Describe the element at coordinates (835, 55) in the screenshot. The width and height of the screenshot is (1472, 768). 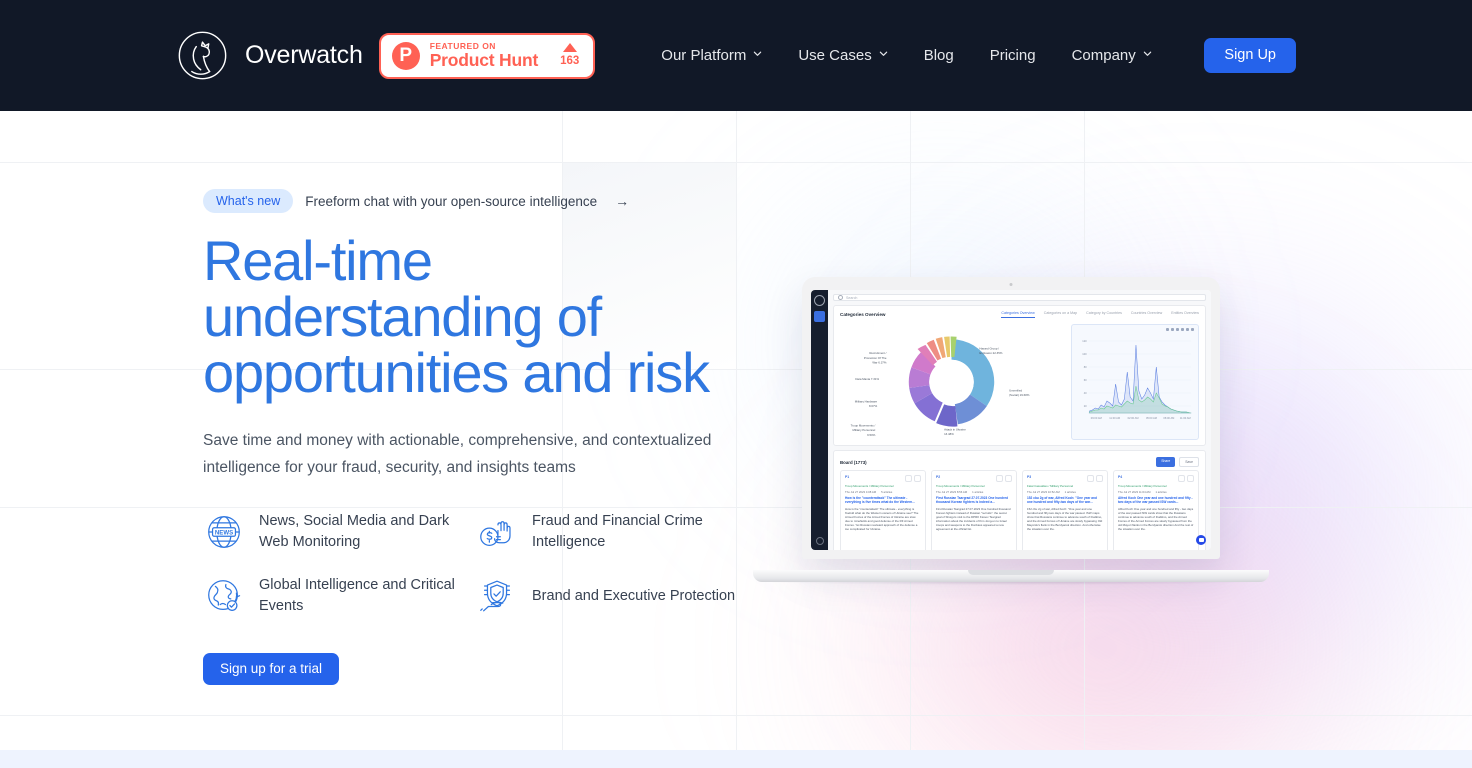
I see `nav-label: Use Cases` at that location.